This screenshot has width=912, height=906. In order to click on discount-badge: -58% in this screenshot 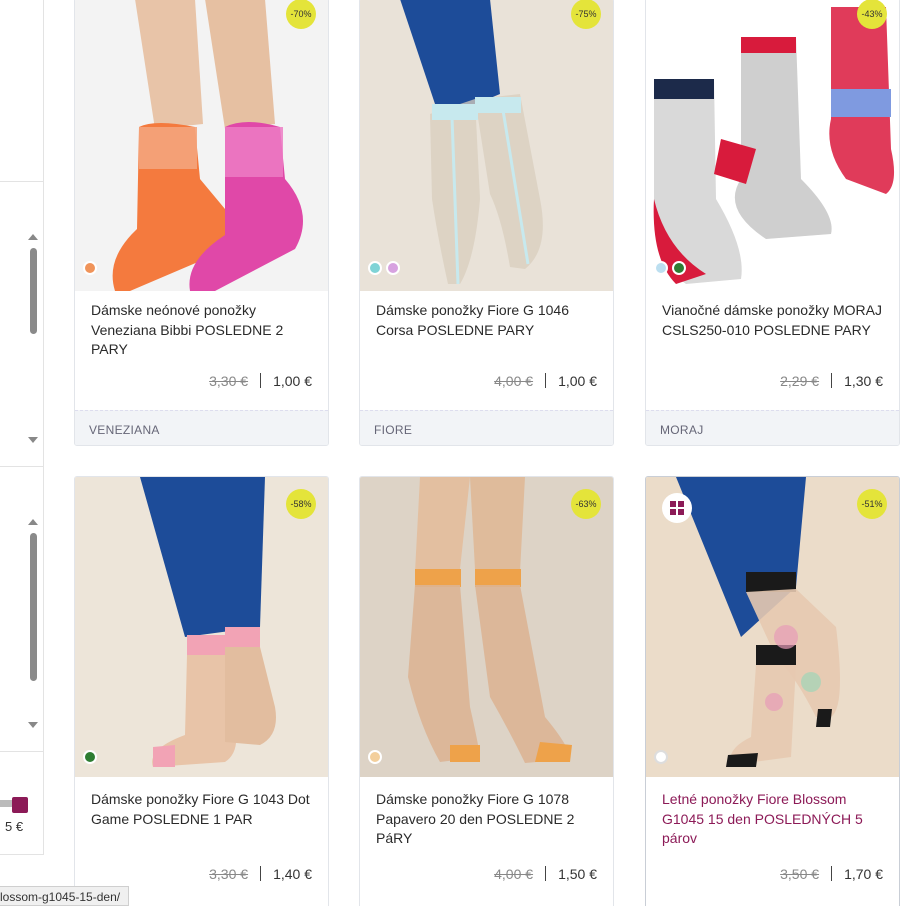, I will do `click(301, 504)`.